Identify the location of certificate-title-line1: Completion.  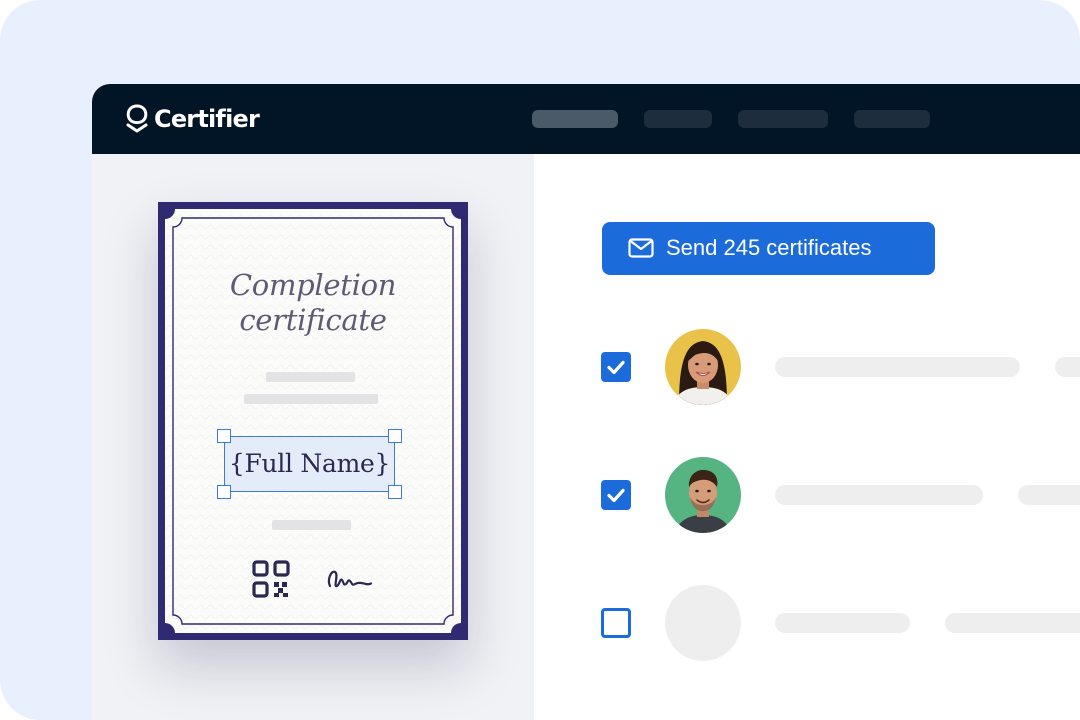
(313, 285).